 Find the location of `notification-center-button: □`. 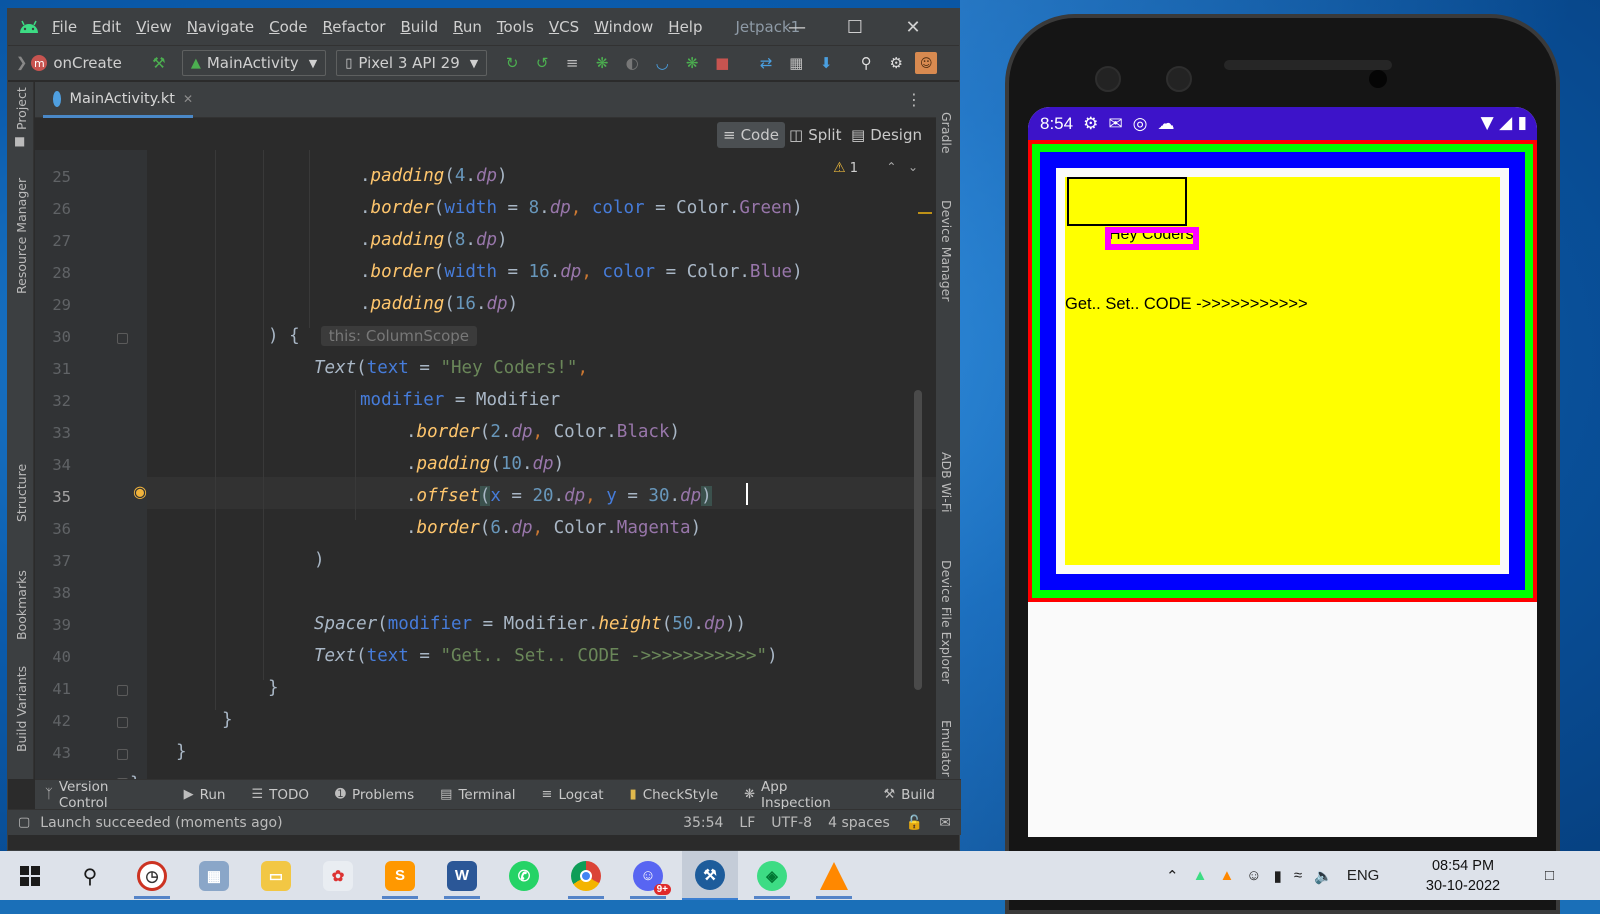

notification-center-button: □ is located at coordinates (1549, 875).